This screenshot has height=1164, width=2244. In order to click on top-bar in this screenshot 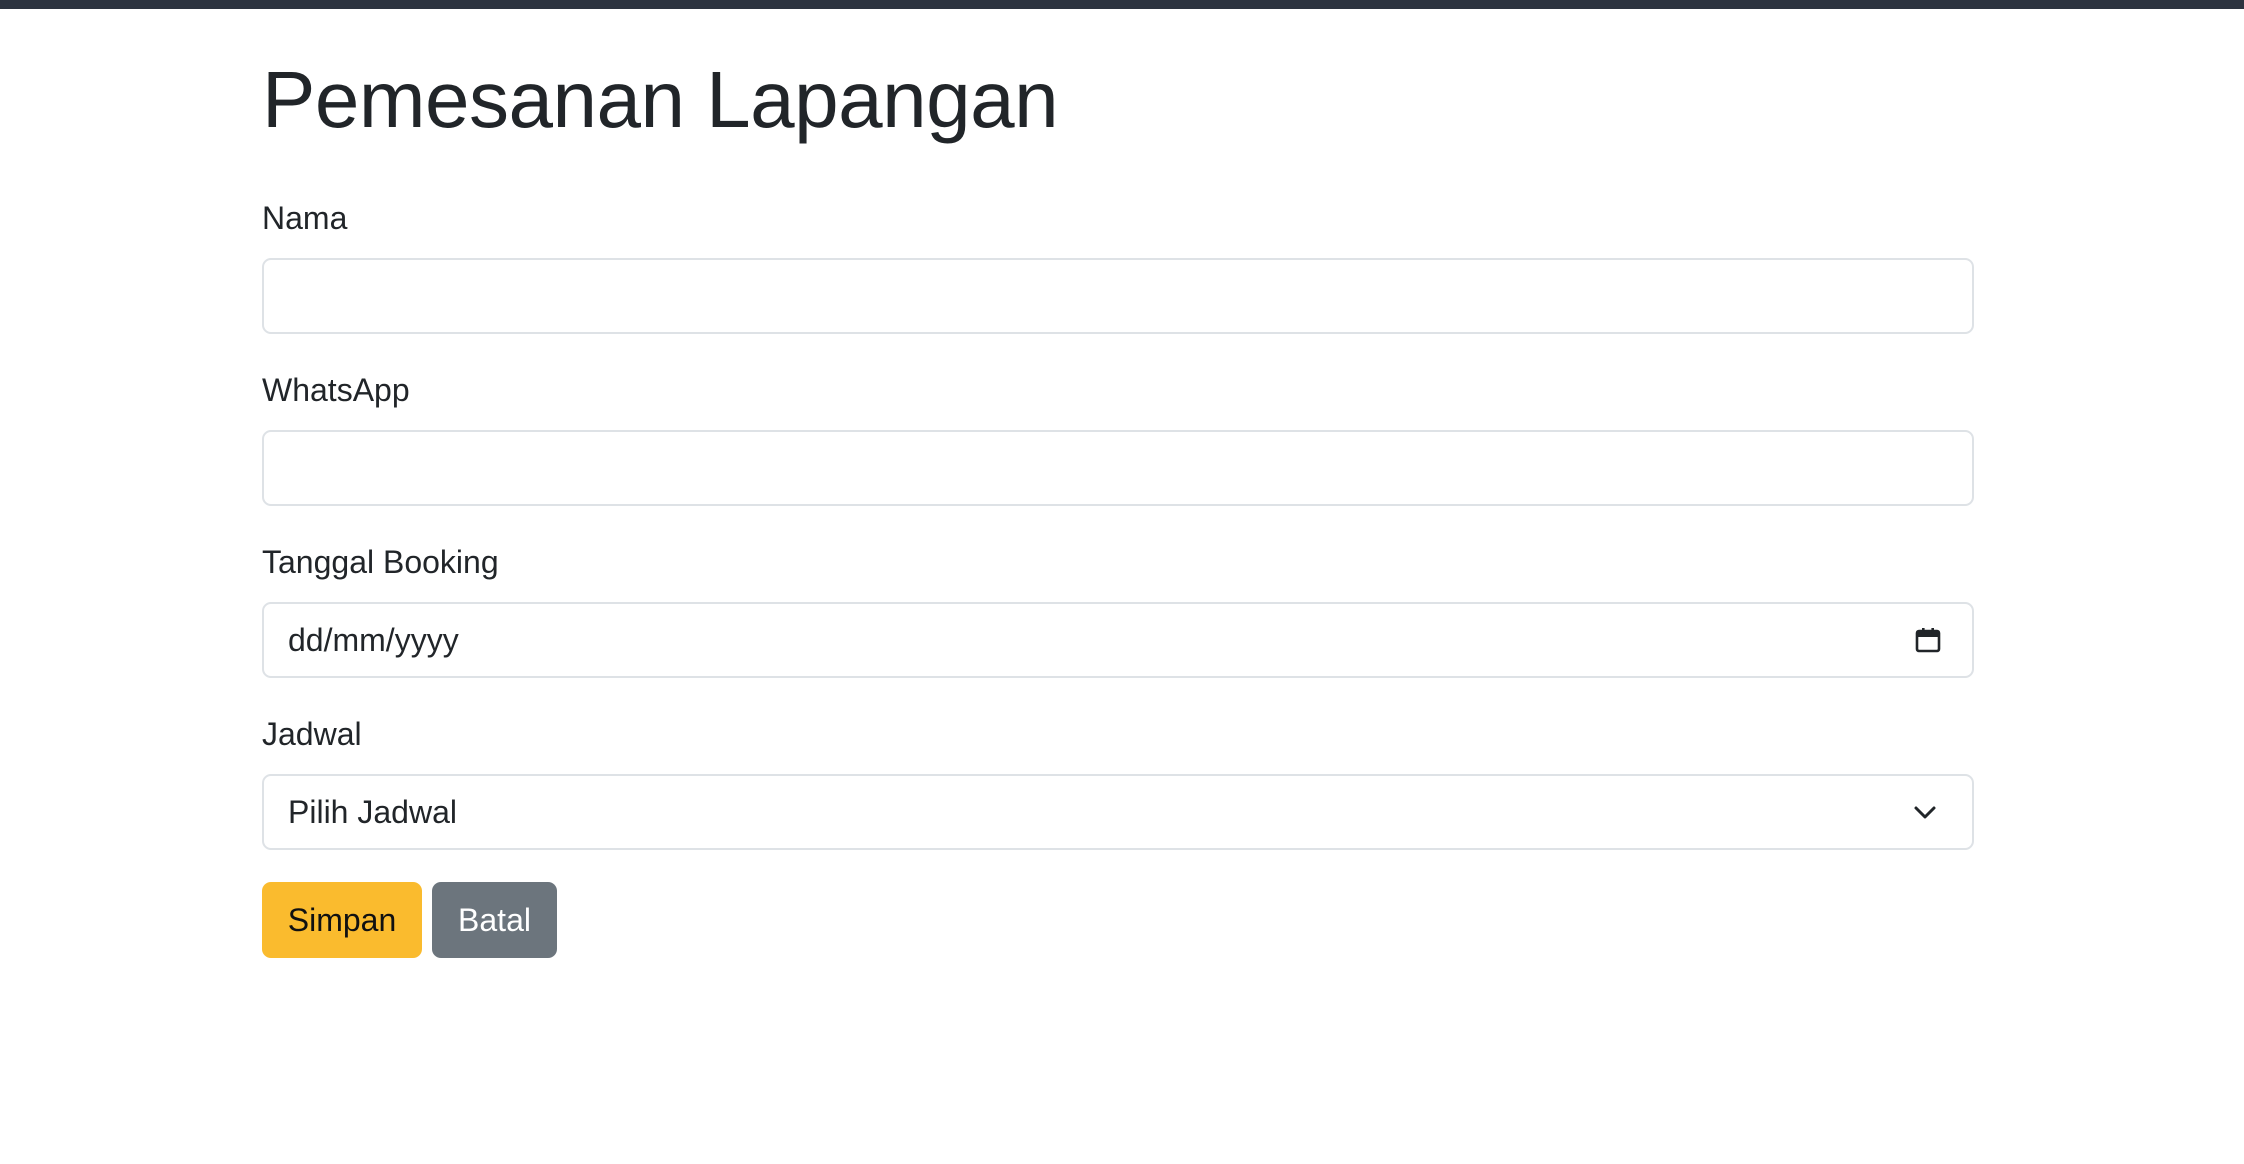, I will do `click(1122, 4)`.